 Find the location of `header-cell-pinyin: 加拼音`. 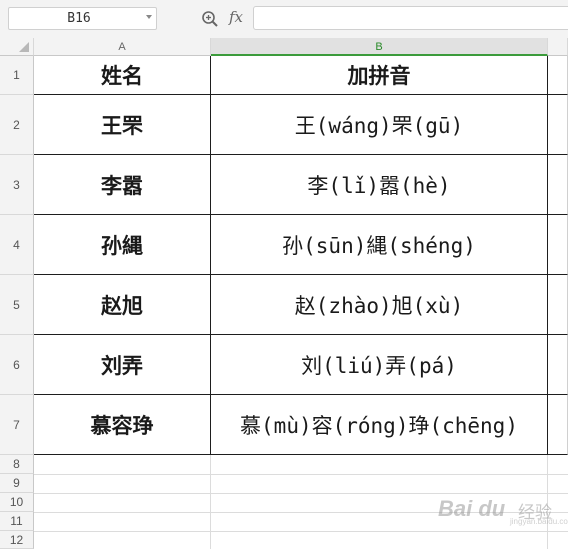

header-cell-pinyin: 加拼音 is located at coordinates (379, 75).